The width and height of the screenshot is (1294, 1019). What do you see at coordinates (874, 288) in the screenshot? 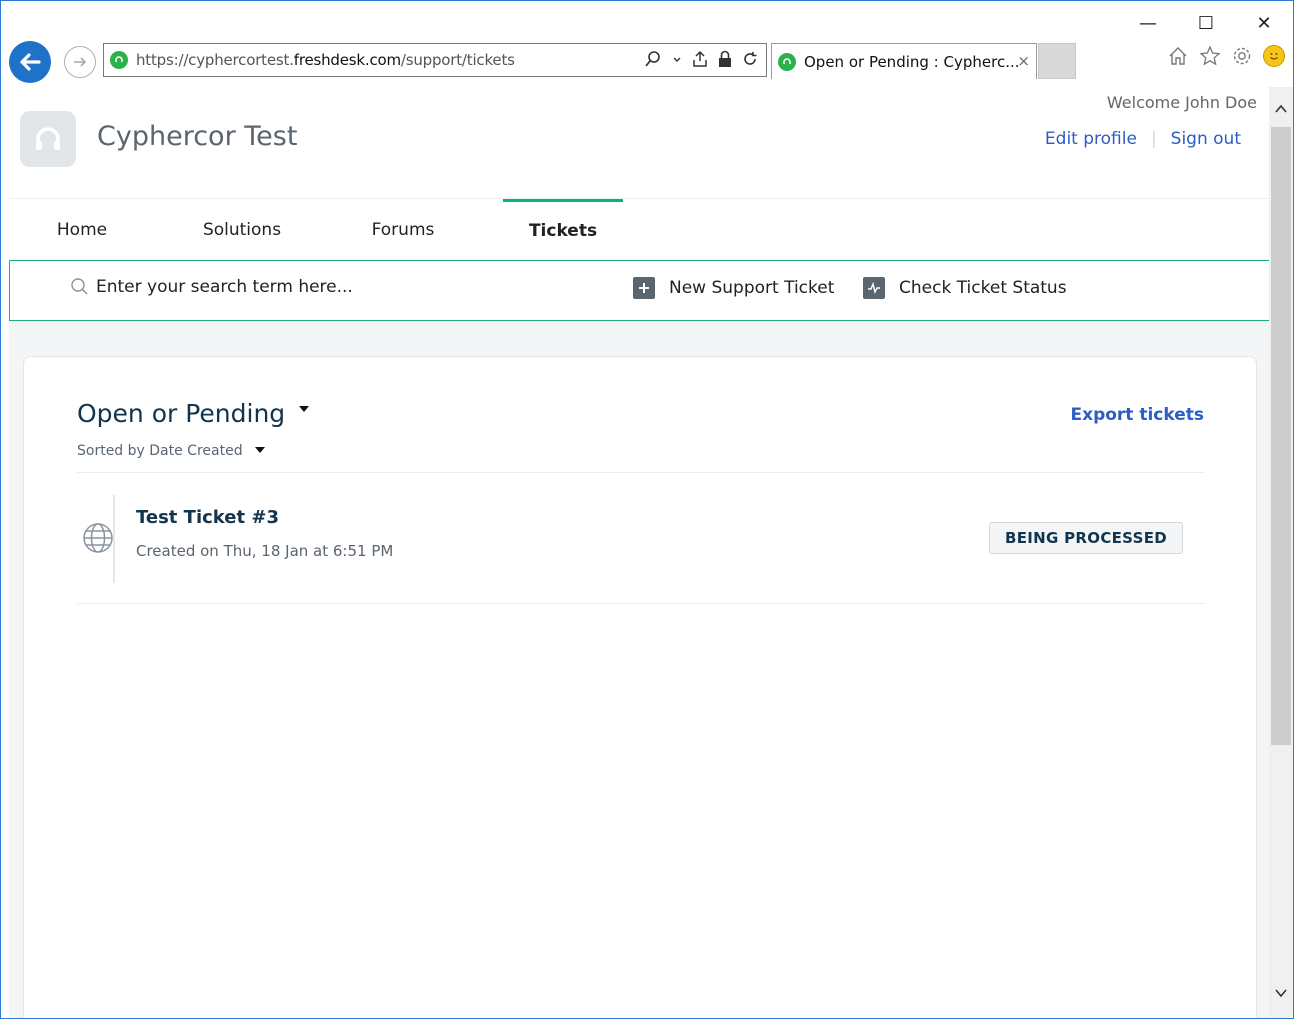
I see `pulse-icon` at bounding box center [874, 288].